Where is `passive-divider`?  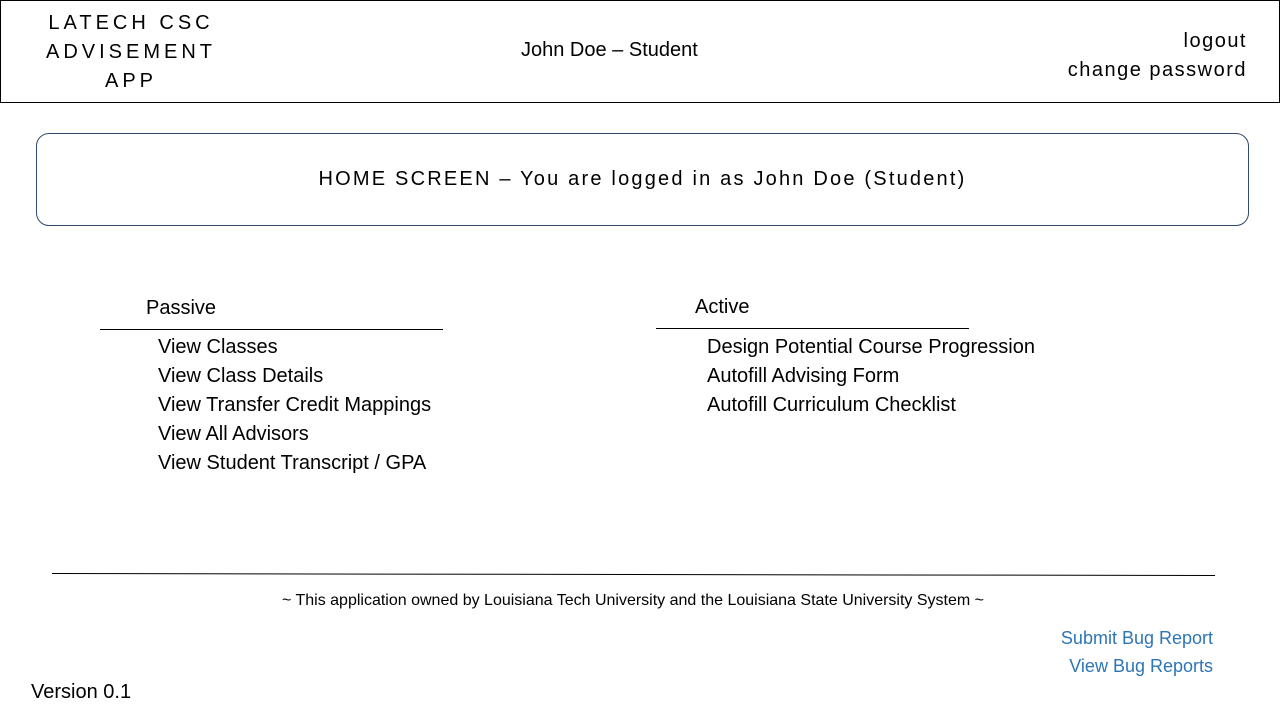
passive-divider is located at coordinates (271, 329).